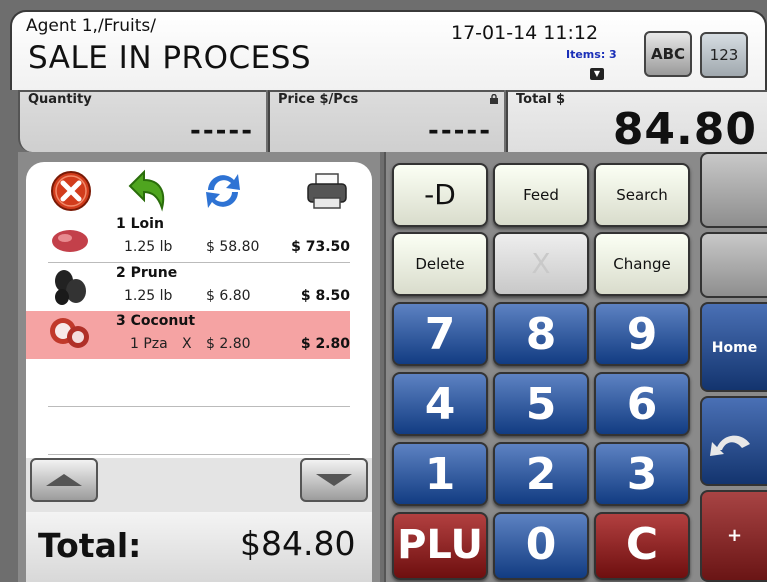 This screenshot has height=582, width=767. Describe the element at coordinates (327, 191) in the screenshot. I see `printer-icon` at that location.